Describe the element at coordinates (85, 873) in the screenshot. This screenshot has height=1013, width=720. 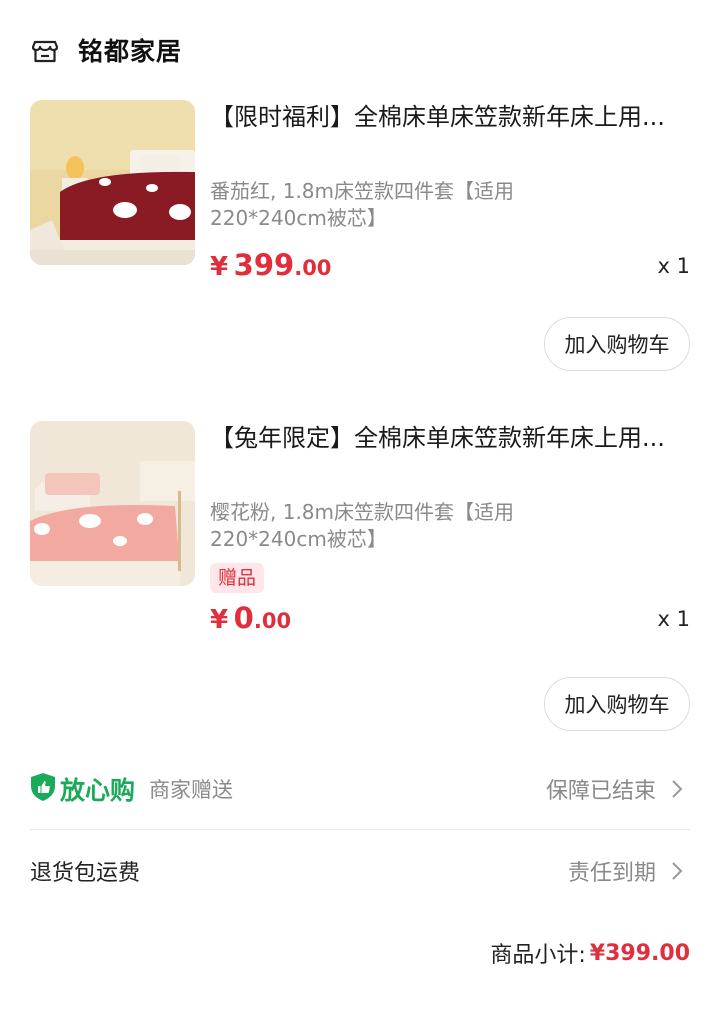
I see `return-shipping-label: 退货包运费` at that location.